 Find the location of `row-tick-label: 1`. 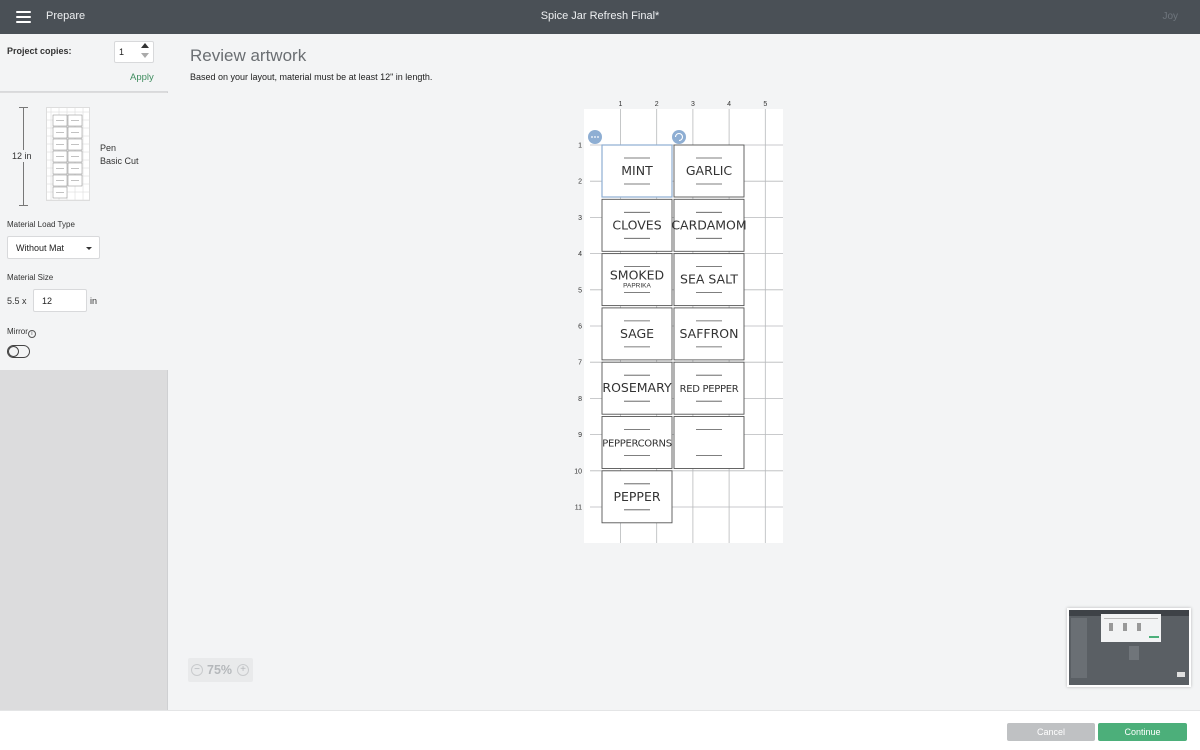

row-tick-label: 1 is located at coordinates (580, 146).